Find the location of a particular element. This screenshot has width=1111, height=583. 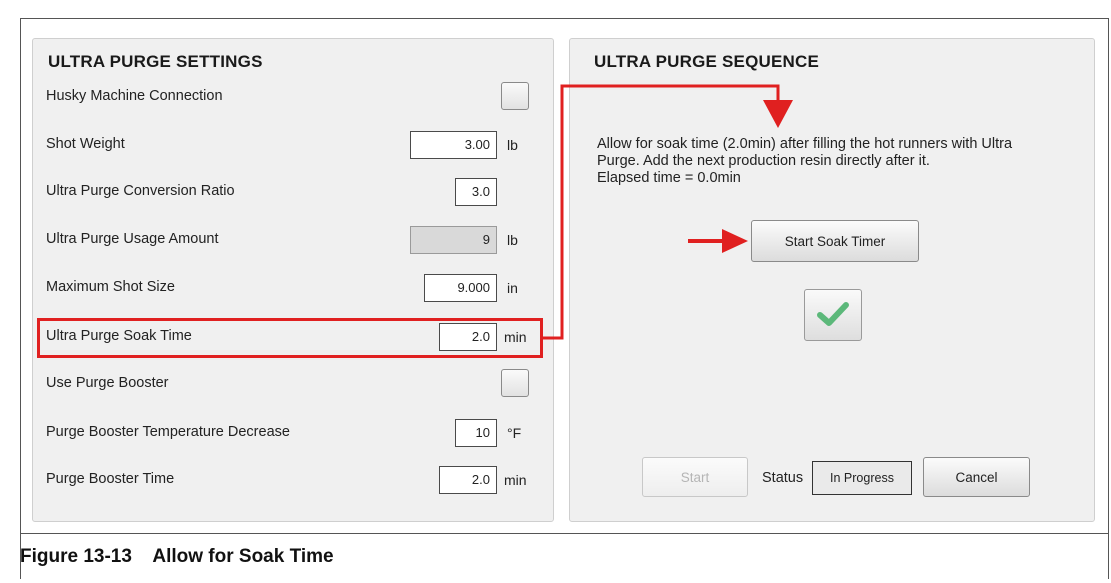

purge-booster-time-label: Purge Booster Time is located at coordinates (110, 479).